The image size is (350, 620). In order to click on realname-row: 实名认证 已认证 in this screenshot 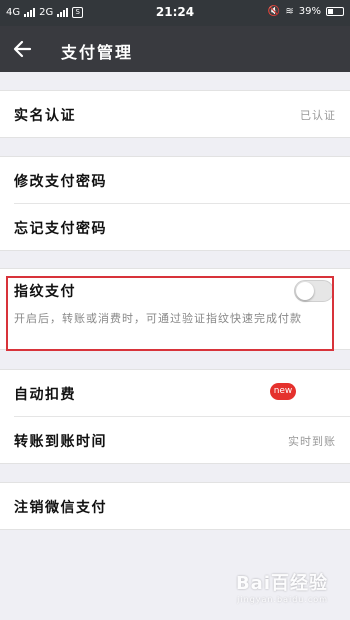, I will do `click(182, 114)`.